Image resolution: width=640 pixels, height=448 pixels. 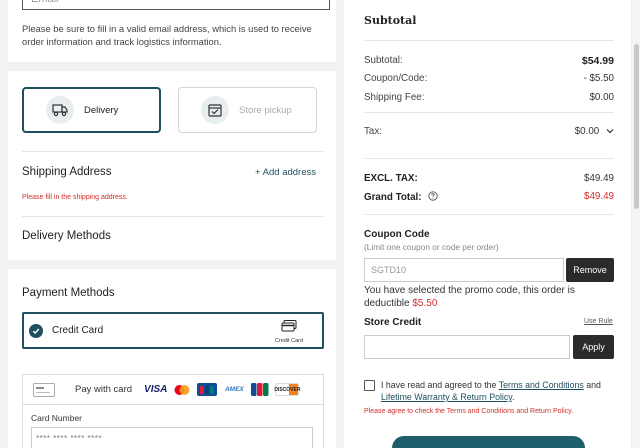 I want to click on subtotal-row: Subtotal: $54.99, so click(x=489, y=61).